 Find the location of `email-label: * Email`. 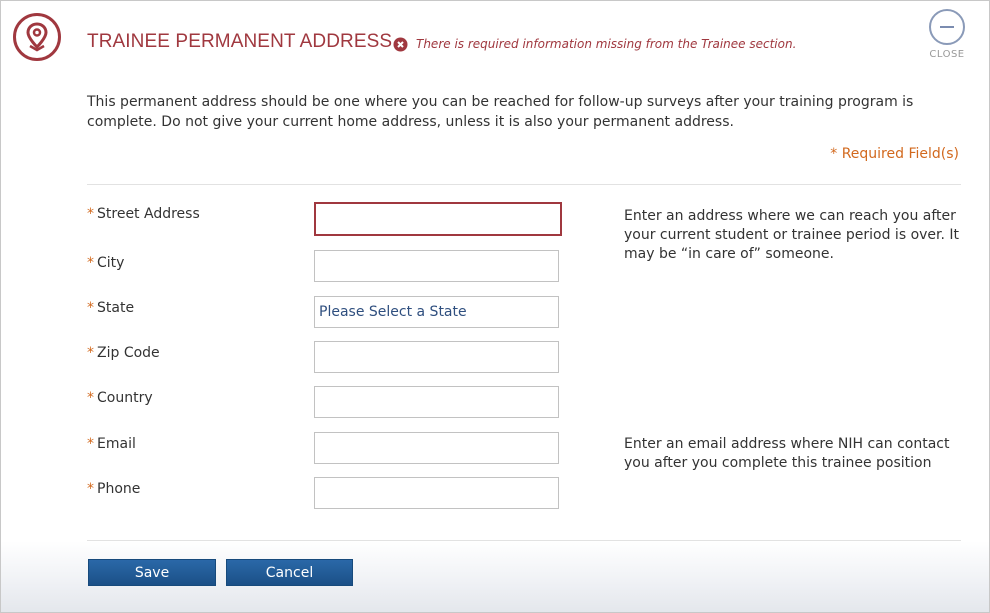

email-label: * Email is located at coordinates (111, 444).